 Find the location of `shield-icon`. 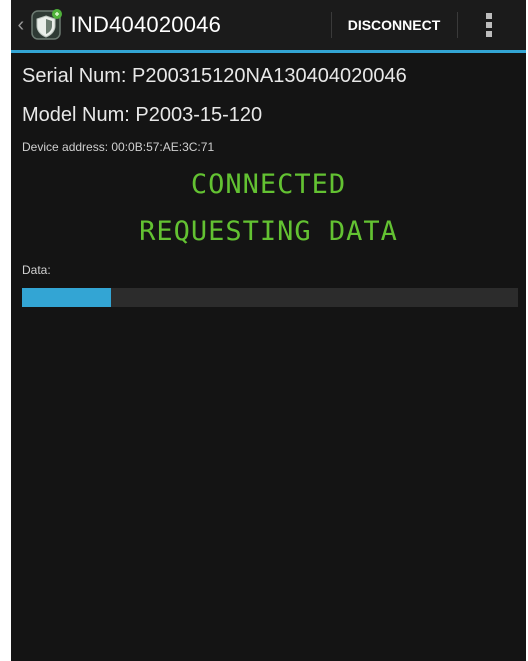

shield-icon is located at coordinates (47, 25).